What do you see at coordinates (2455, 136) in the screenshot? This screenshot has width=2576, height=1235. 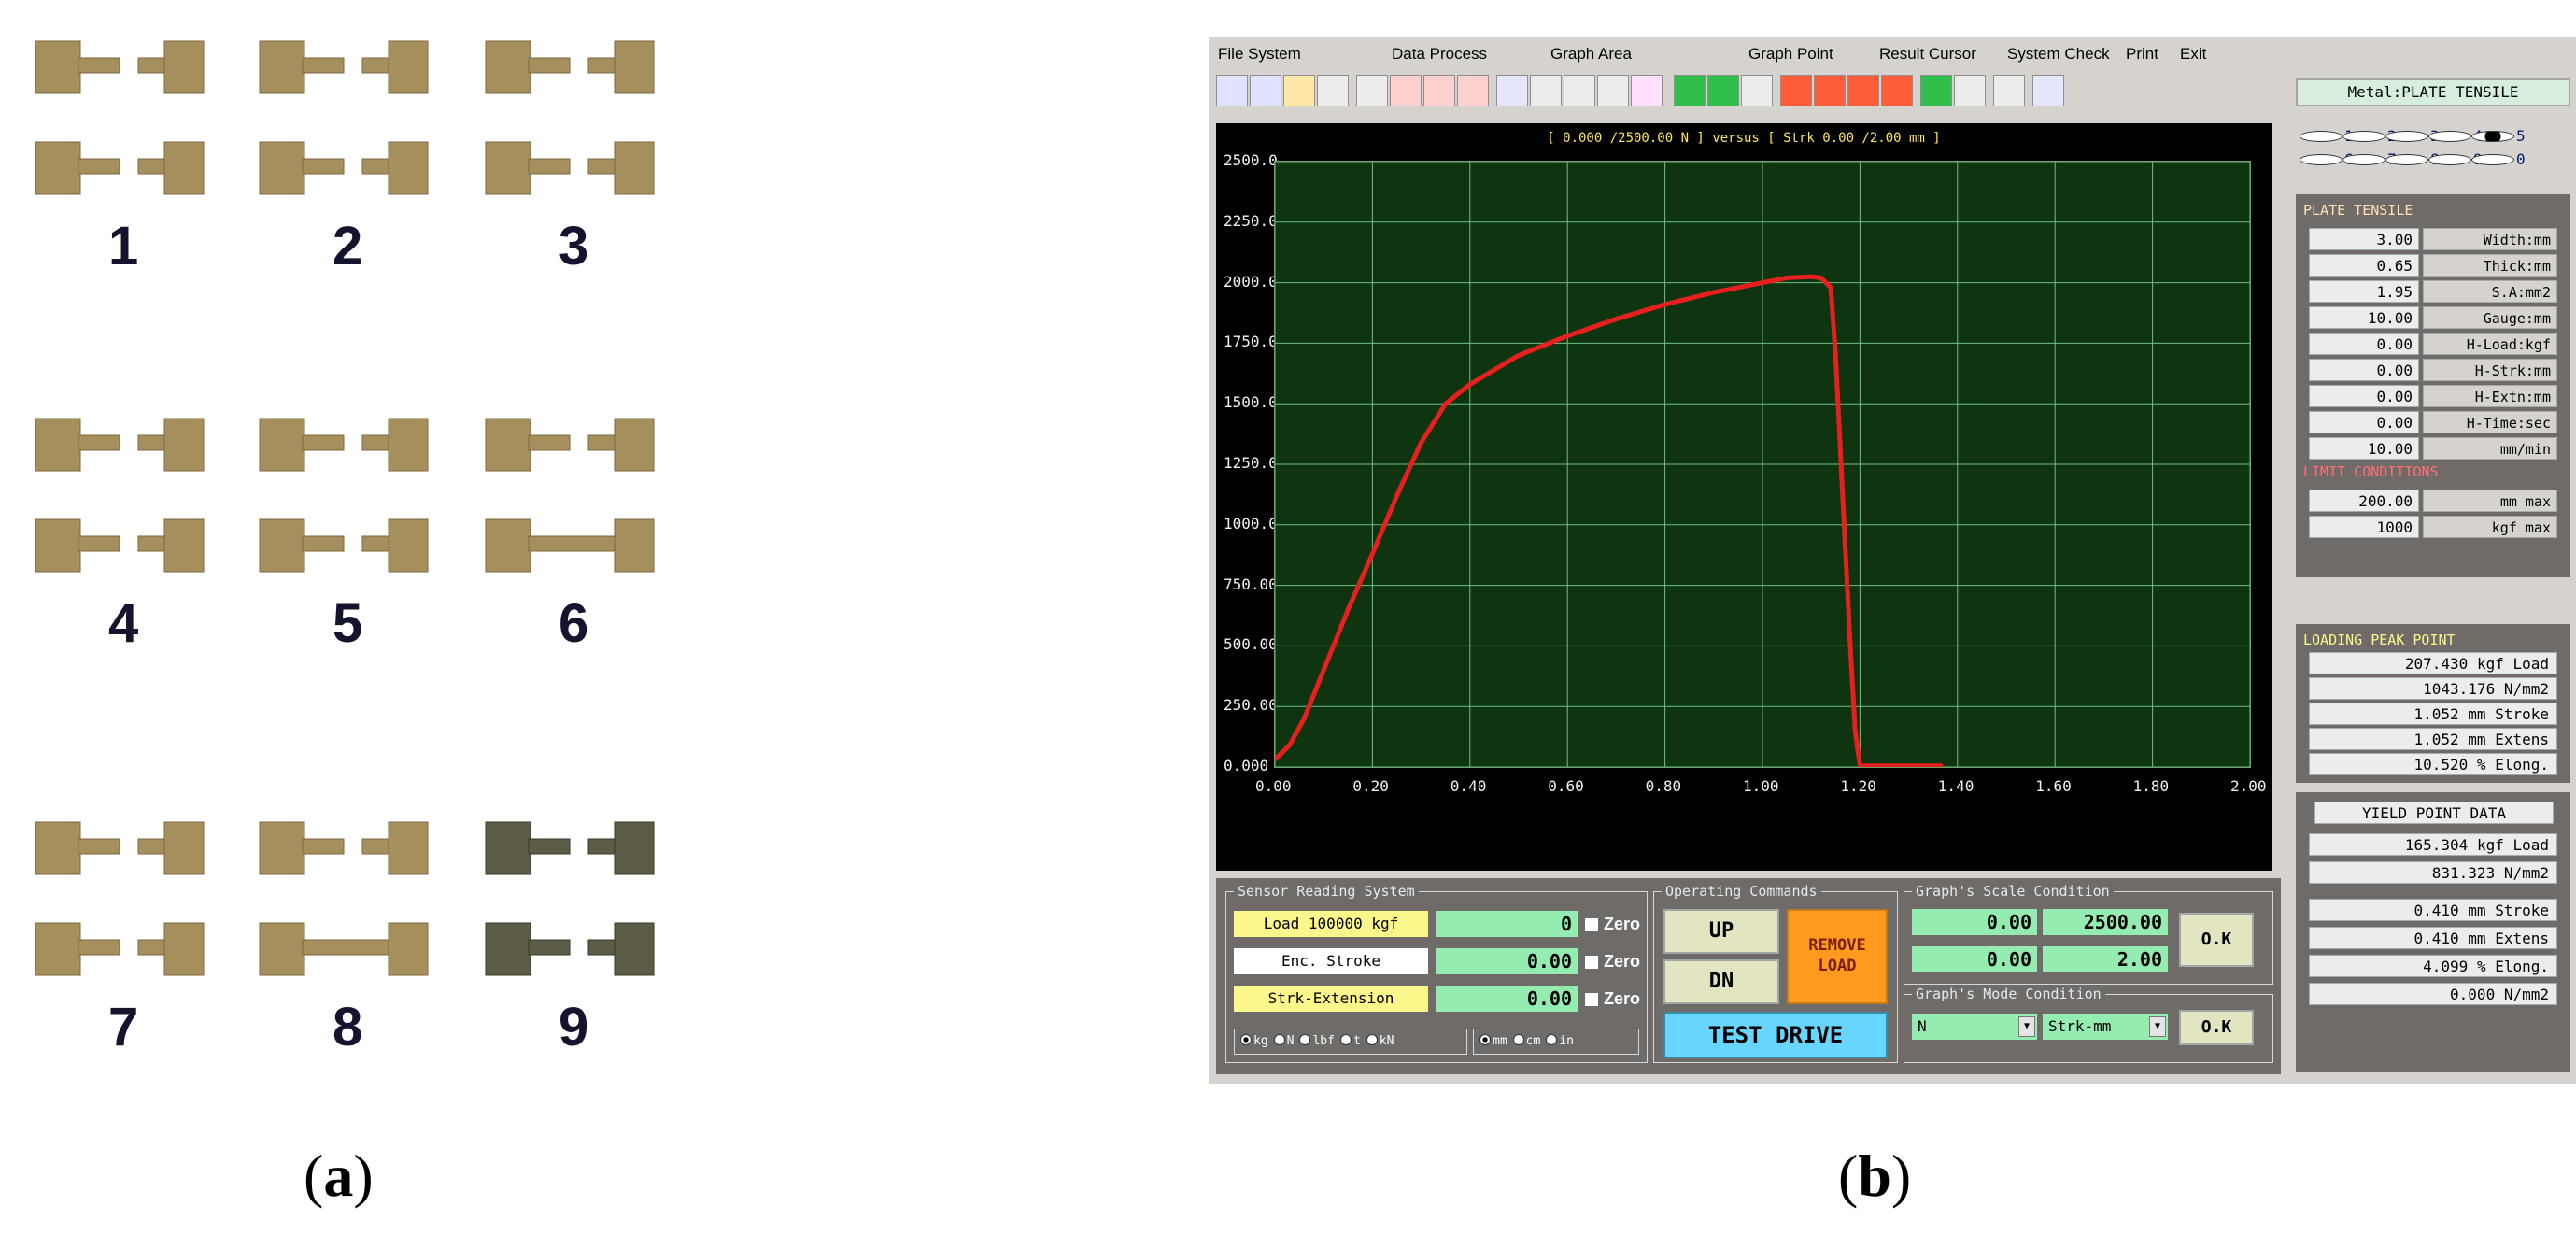 I see `selector-radio-4: 4` at bounding box center [2455, 136].